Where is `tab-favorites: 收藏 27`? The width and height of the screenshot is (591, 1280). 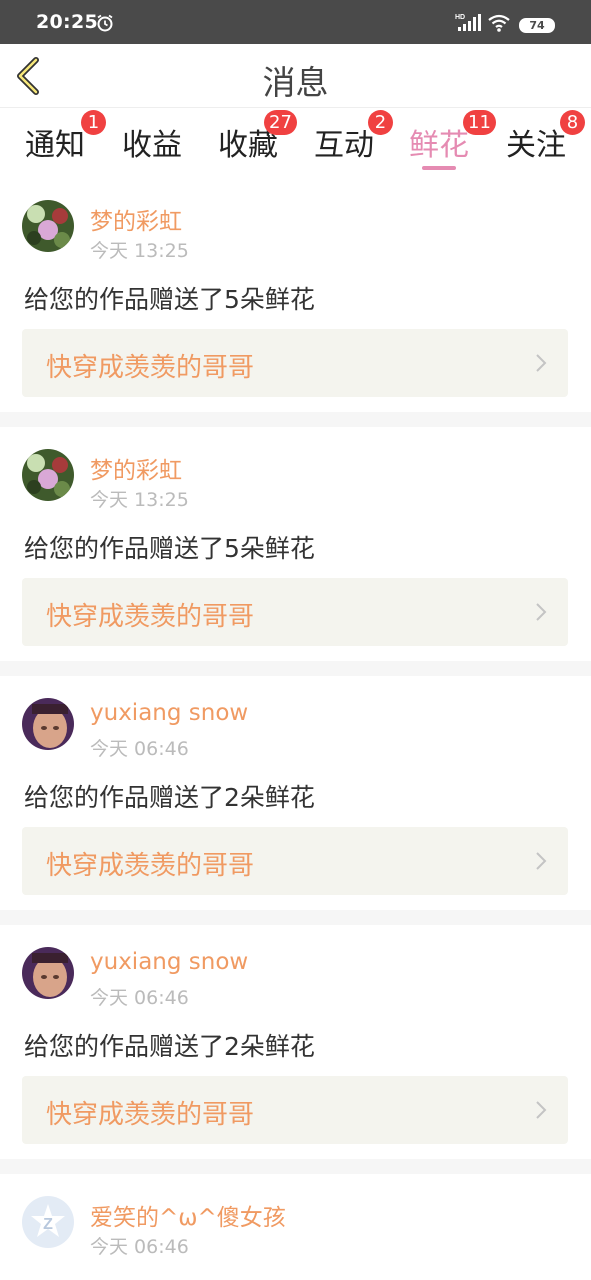 tab-favorites: 收藏 27 is located at coordinates (252, 137).